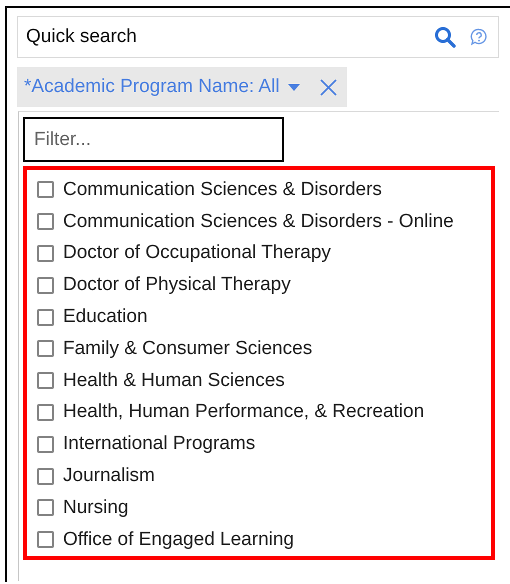  What do you see at coordinates (174, 381) in the screenshot?
I see `option-label: Health & Human Sciences` at bounding box center [174, 381].